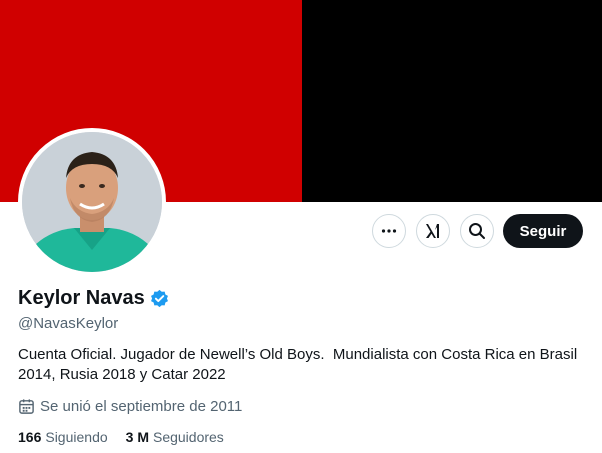 Image resolution: width=602 pixels, height=453 pixels. I want to click on user-handle: @NavasKeylor, so click(68, 323).